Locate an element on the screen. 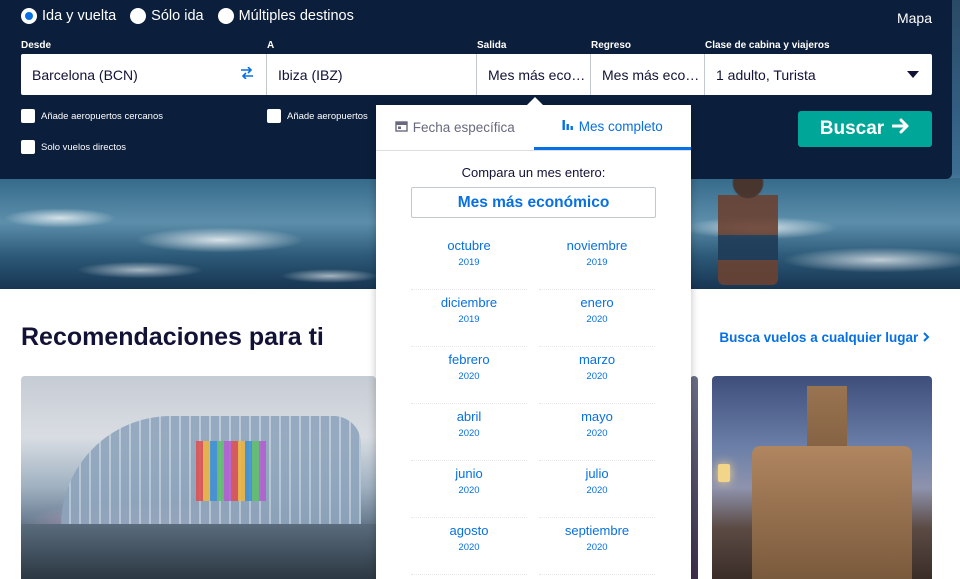 The width and height of the screenshot is (960, 579). month-option: marzo 2020 is located at coordinates (597, 375).